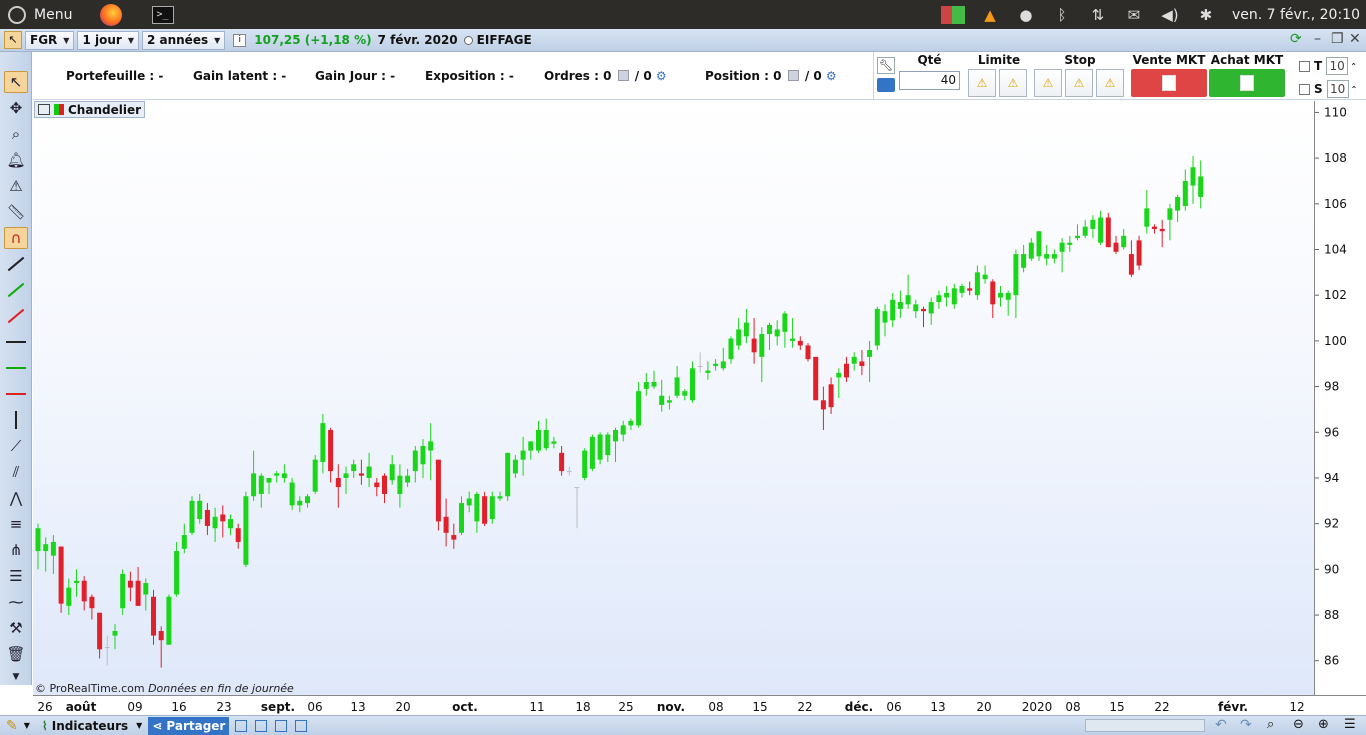  I want to click on position-document-icon, so click(793, 75).